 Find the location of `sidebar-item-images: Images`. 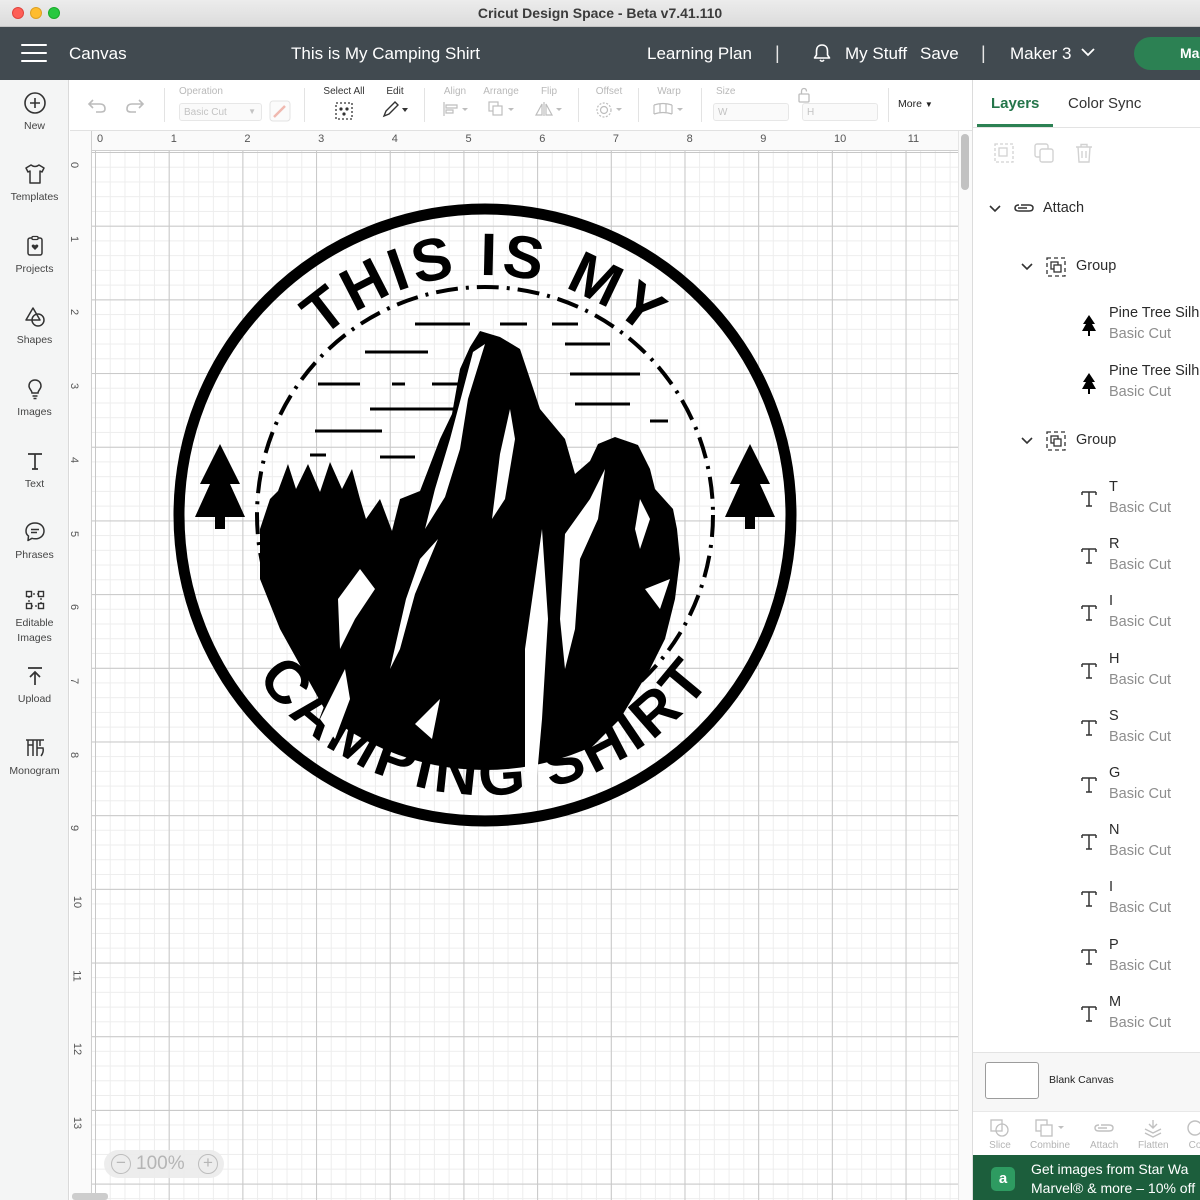

sidebar-item-images: Images is located at coordinates (34, 398).